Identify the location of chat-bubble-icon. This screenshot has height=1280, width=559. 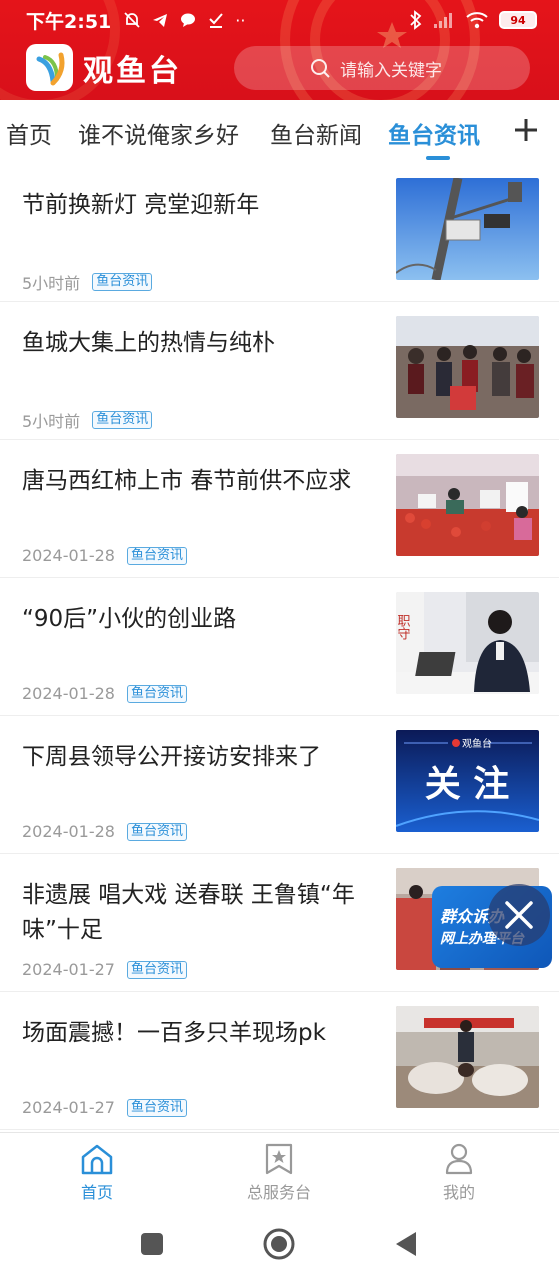
(188, 20).